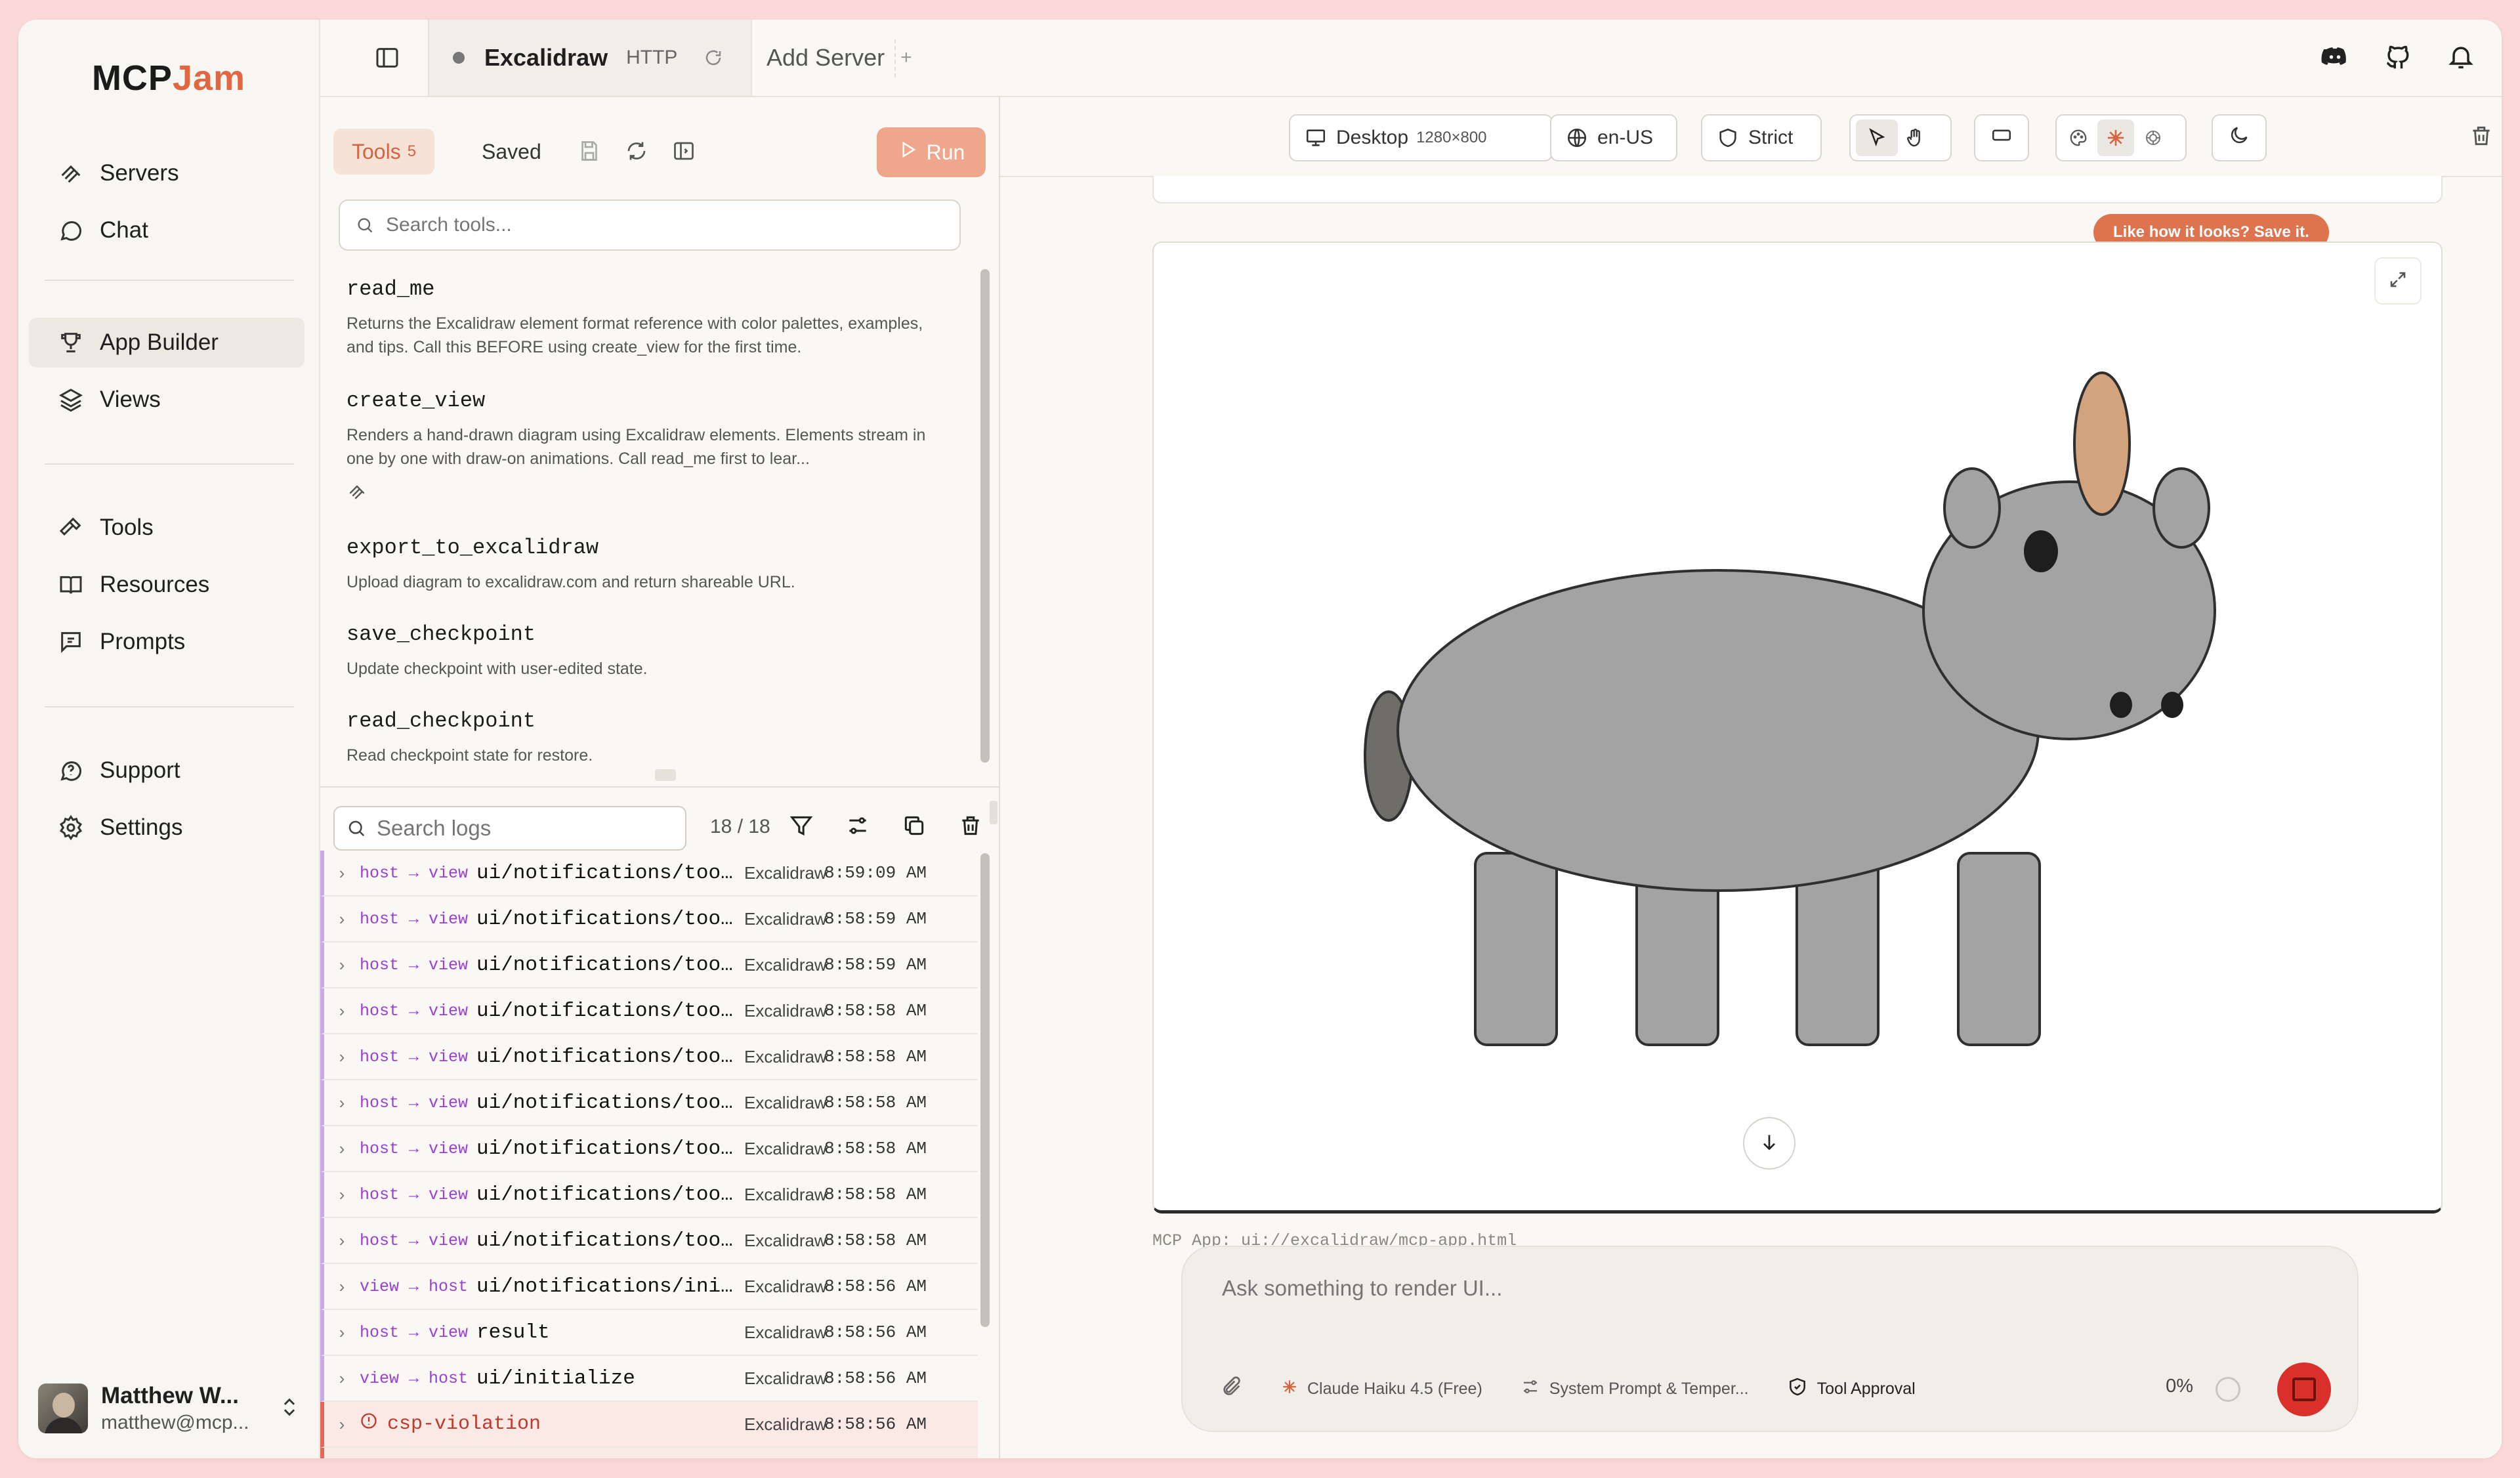 Image resolution: width=2520 pixels, height=1478 pixels. I want to click on search-logs-field, so click(509, 828).